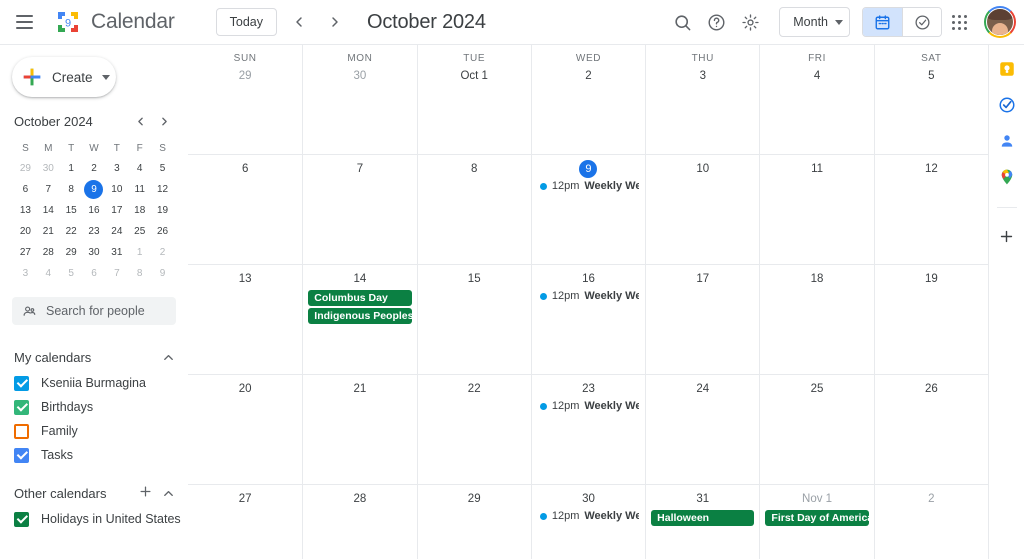 This screenshot has width=1024, height=559. I want to click on mini-calendar-day: 7, so click(116, 273).